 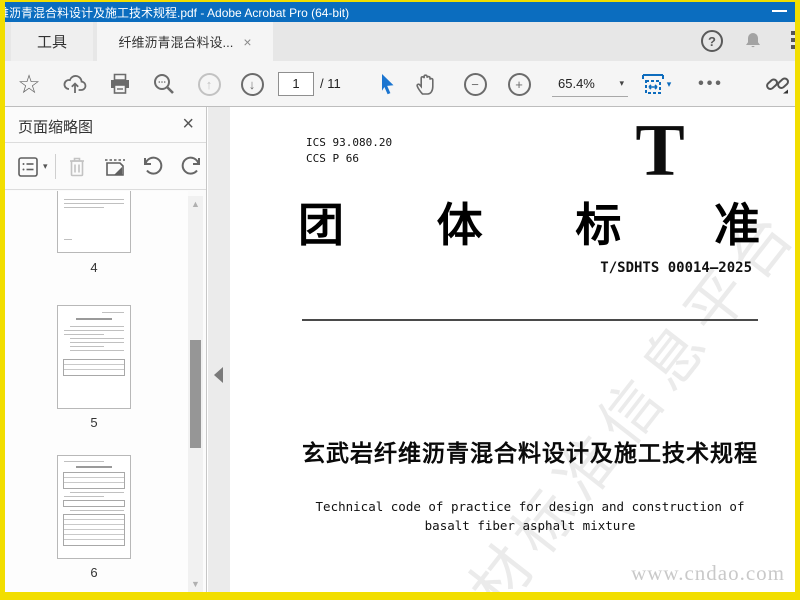 I want to click on hand-tool-icon, so click(x=426, y=84).